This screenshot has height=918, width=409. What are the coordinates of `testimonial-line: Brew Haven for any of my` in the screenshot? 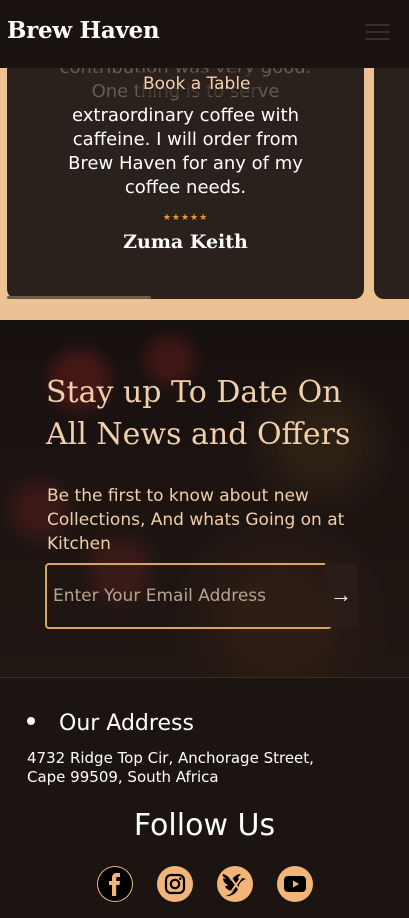 It's located at (185, 163).